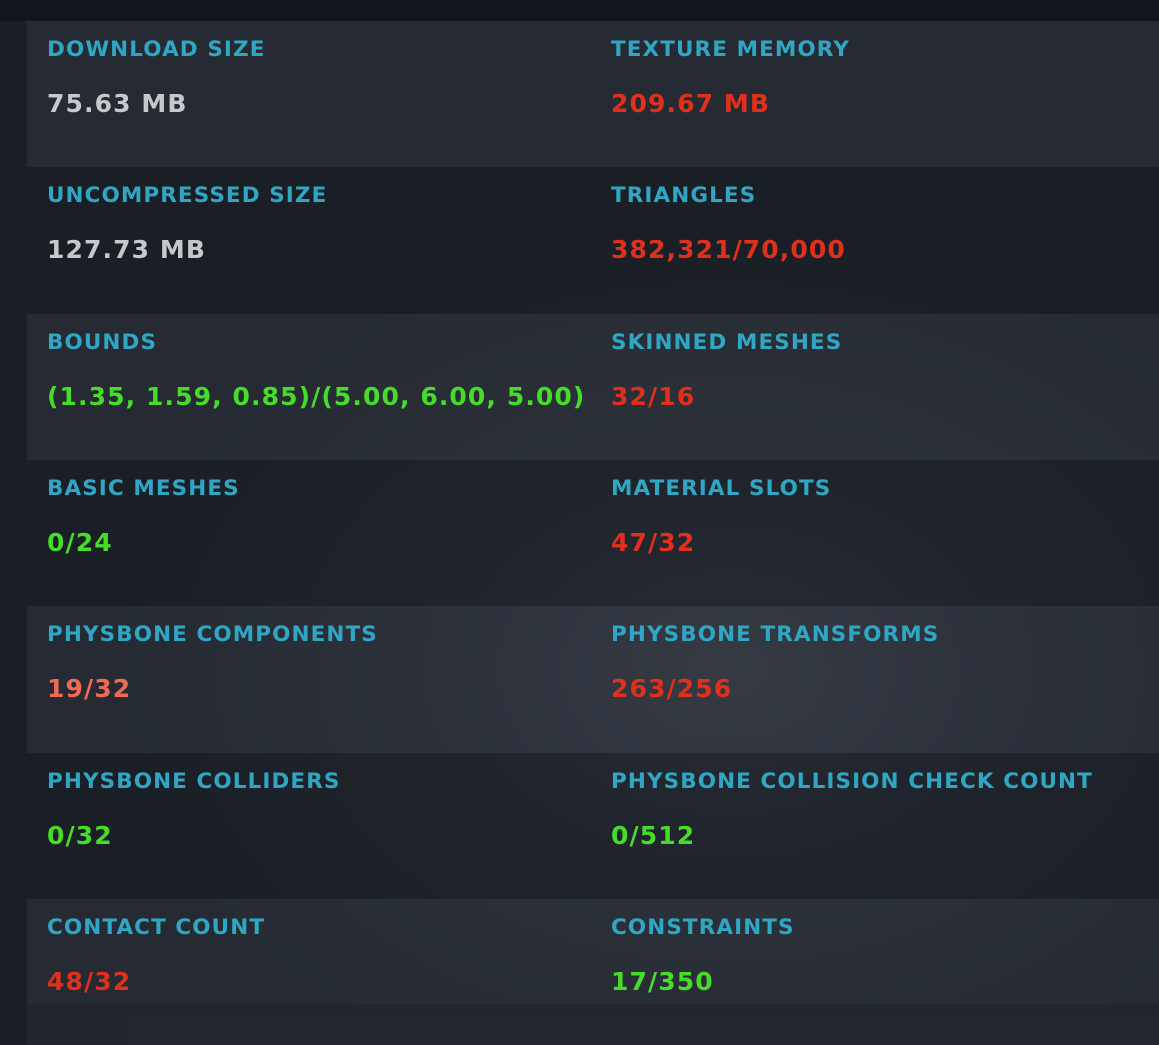 Image resolution: width=1159 pixels, height=1045 pixels. Describe the element at coordinates (316, 396) in the screenshot. I see `stat-value: (1.35, 1.59, 0.85)/(5.00, 6.00, 5.00)` at that location.